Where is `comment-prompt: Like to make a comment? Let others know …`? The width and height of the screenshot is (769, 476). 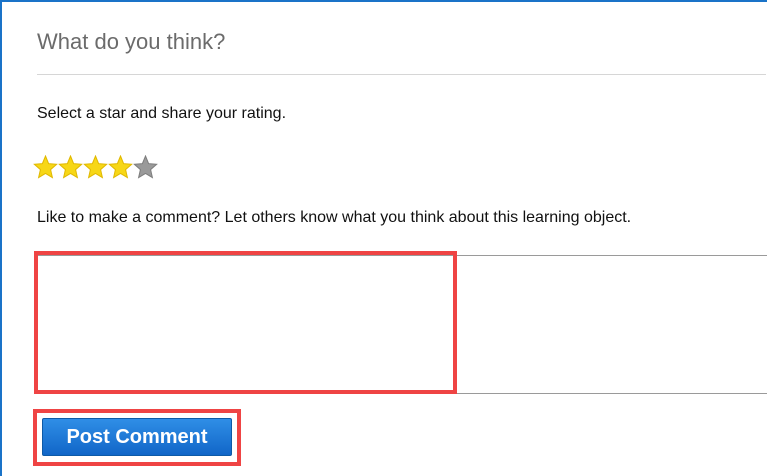 comment-prompt: Like to make a comment? Let others know … is located at coordinates (334, 217).